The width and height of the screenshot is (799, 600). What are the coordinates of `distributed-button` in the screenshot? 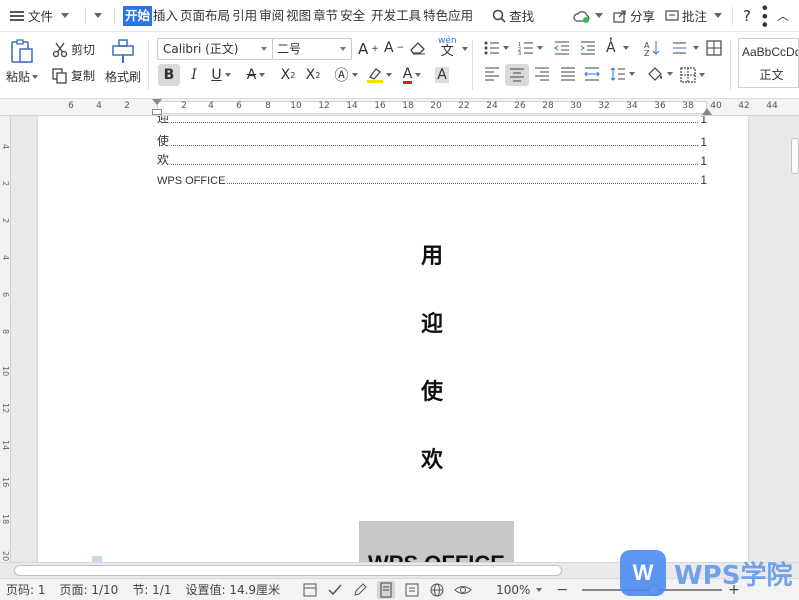 It's located at (592, 74).